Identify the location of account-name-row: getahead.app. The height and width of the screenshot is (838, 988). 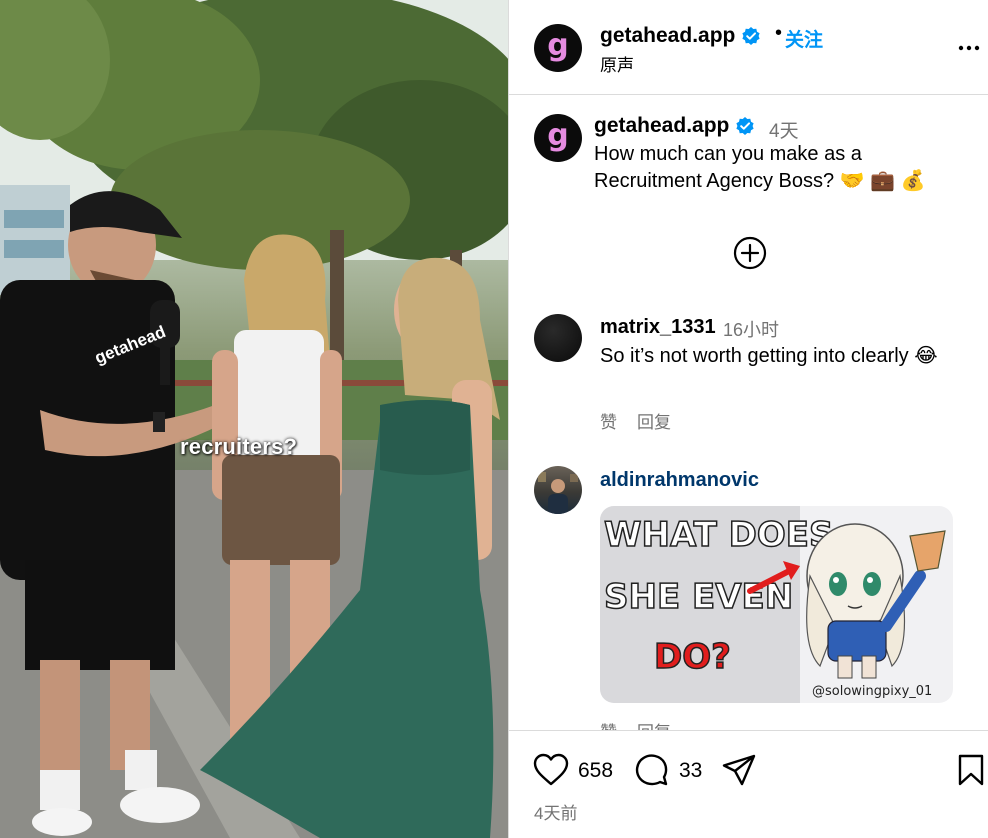
(680, 36).